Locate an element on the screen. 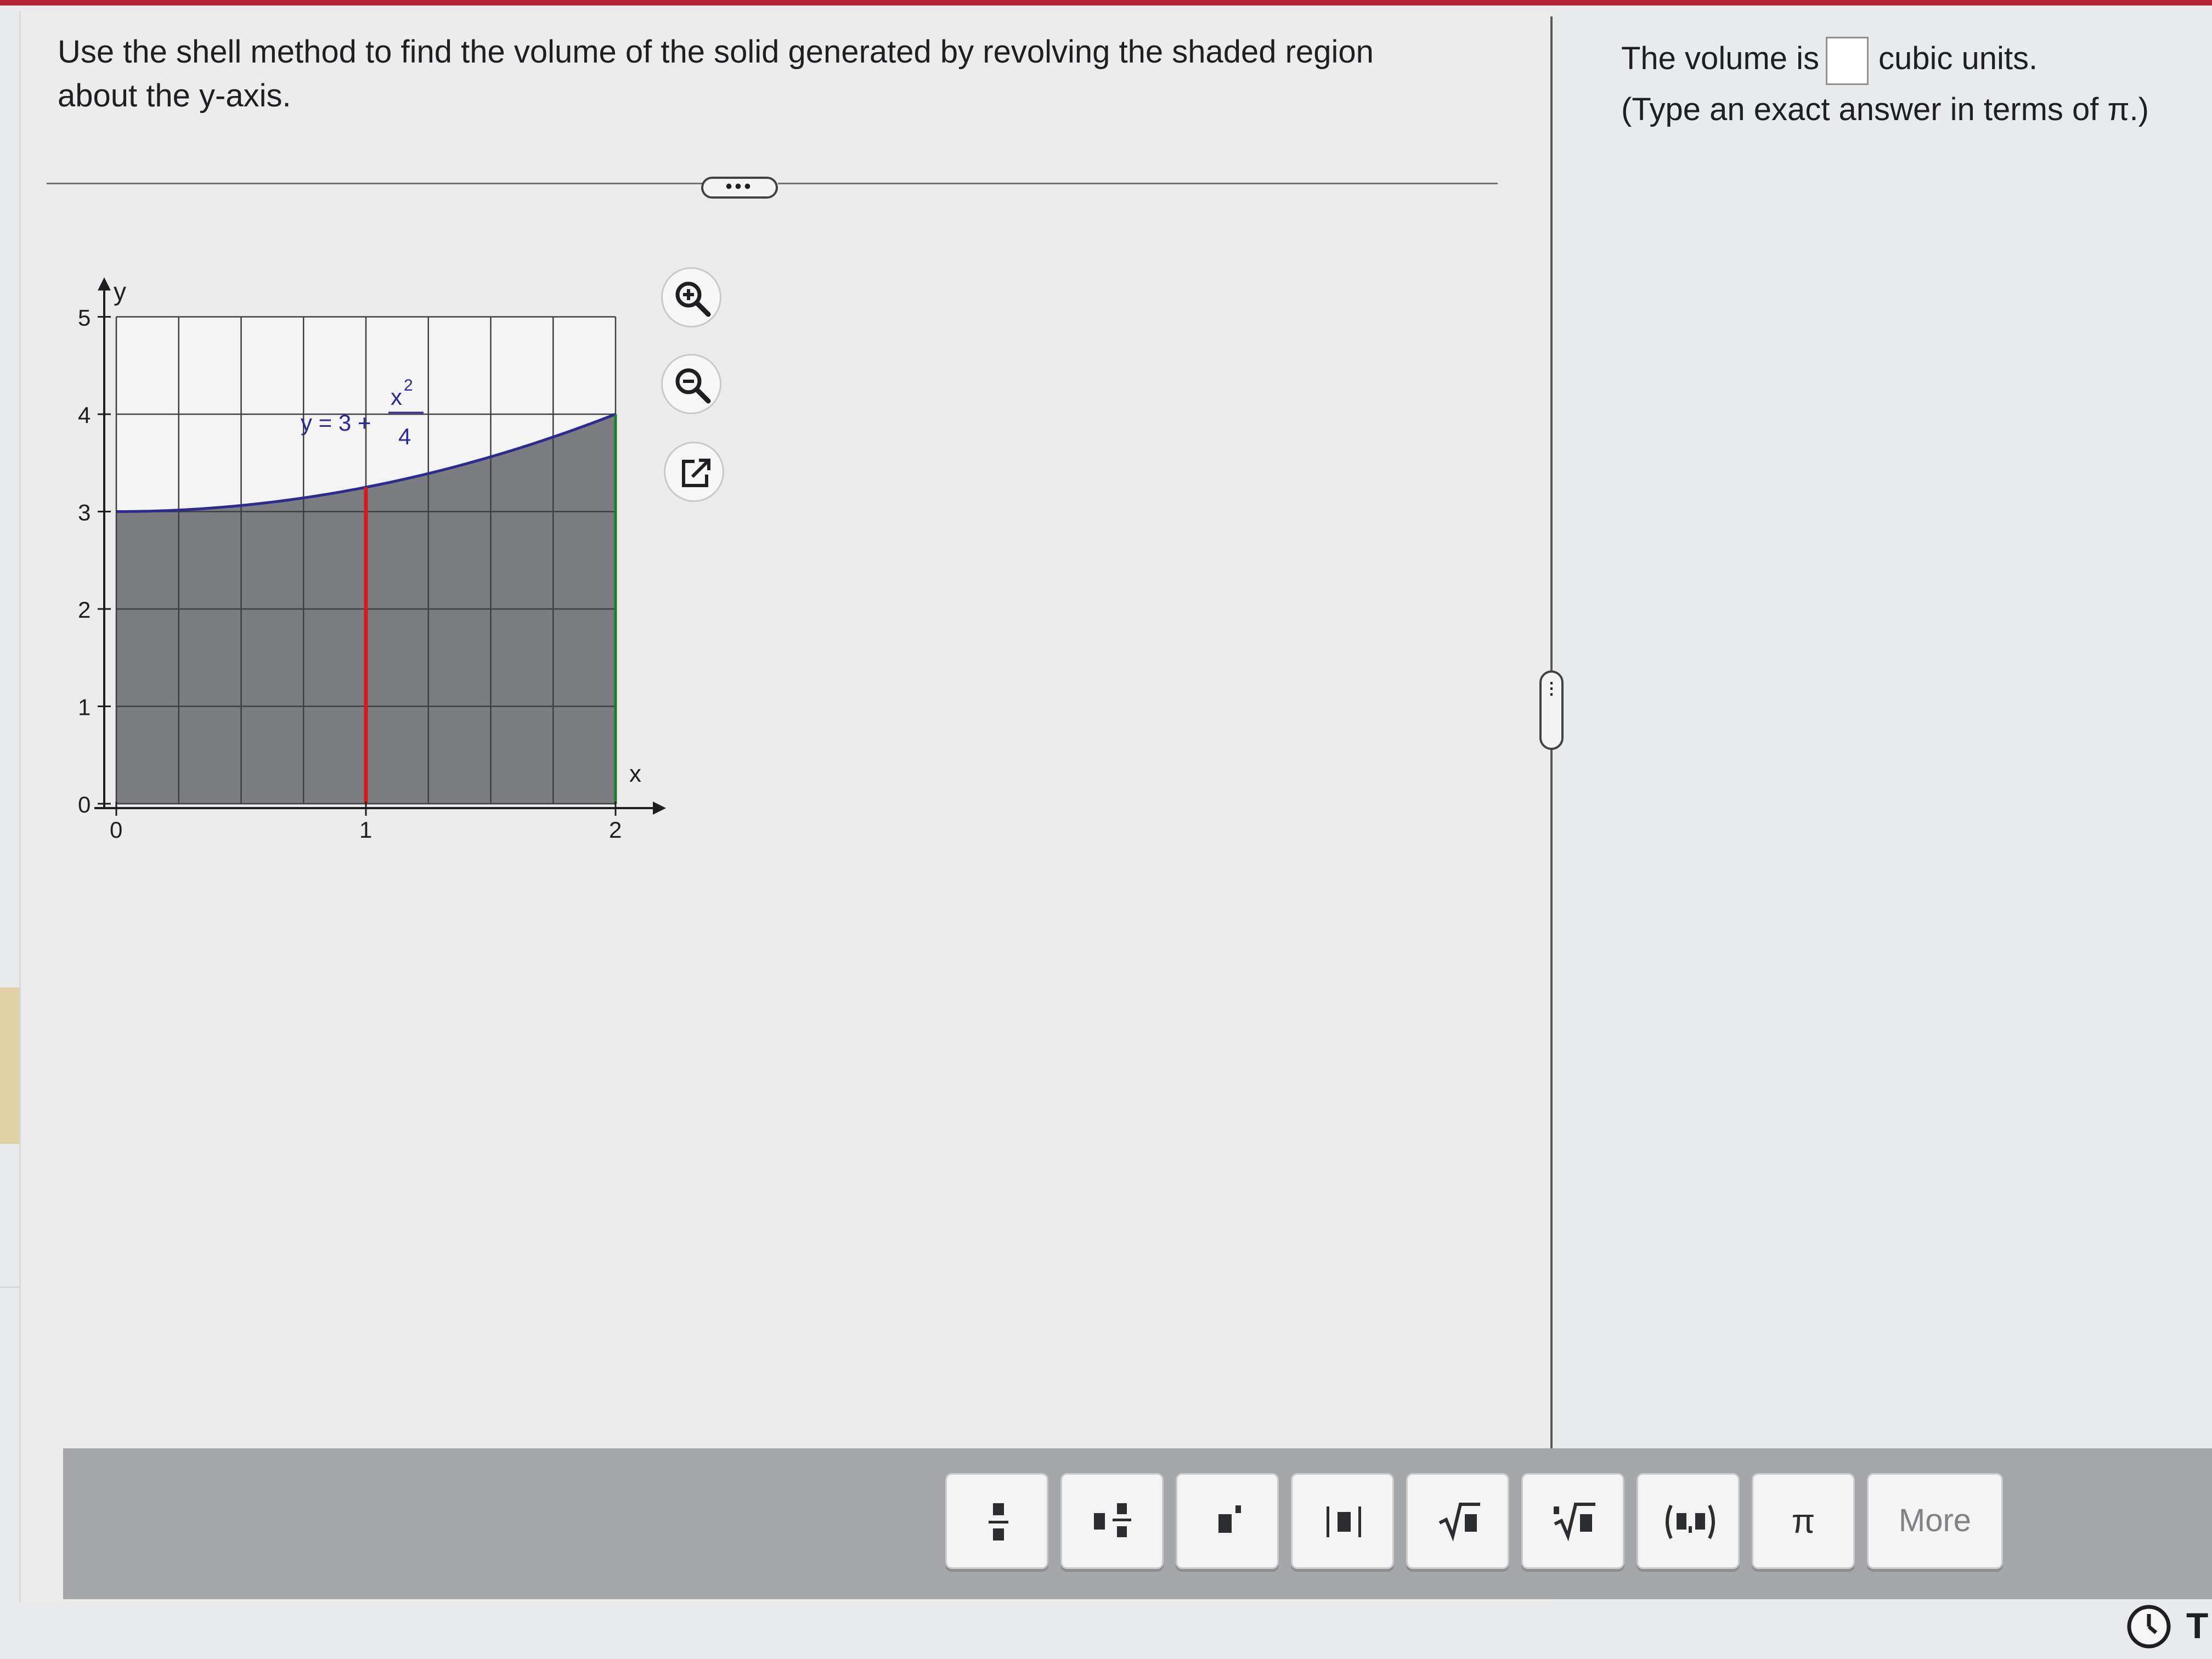 The height and width of the screenshot is (1659, 2212). more-label: More is located at coordinates (1935, 1520).